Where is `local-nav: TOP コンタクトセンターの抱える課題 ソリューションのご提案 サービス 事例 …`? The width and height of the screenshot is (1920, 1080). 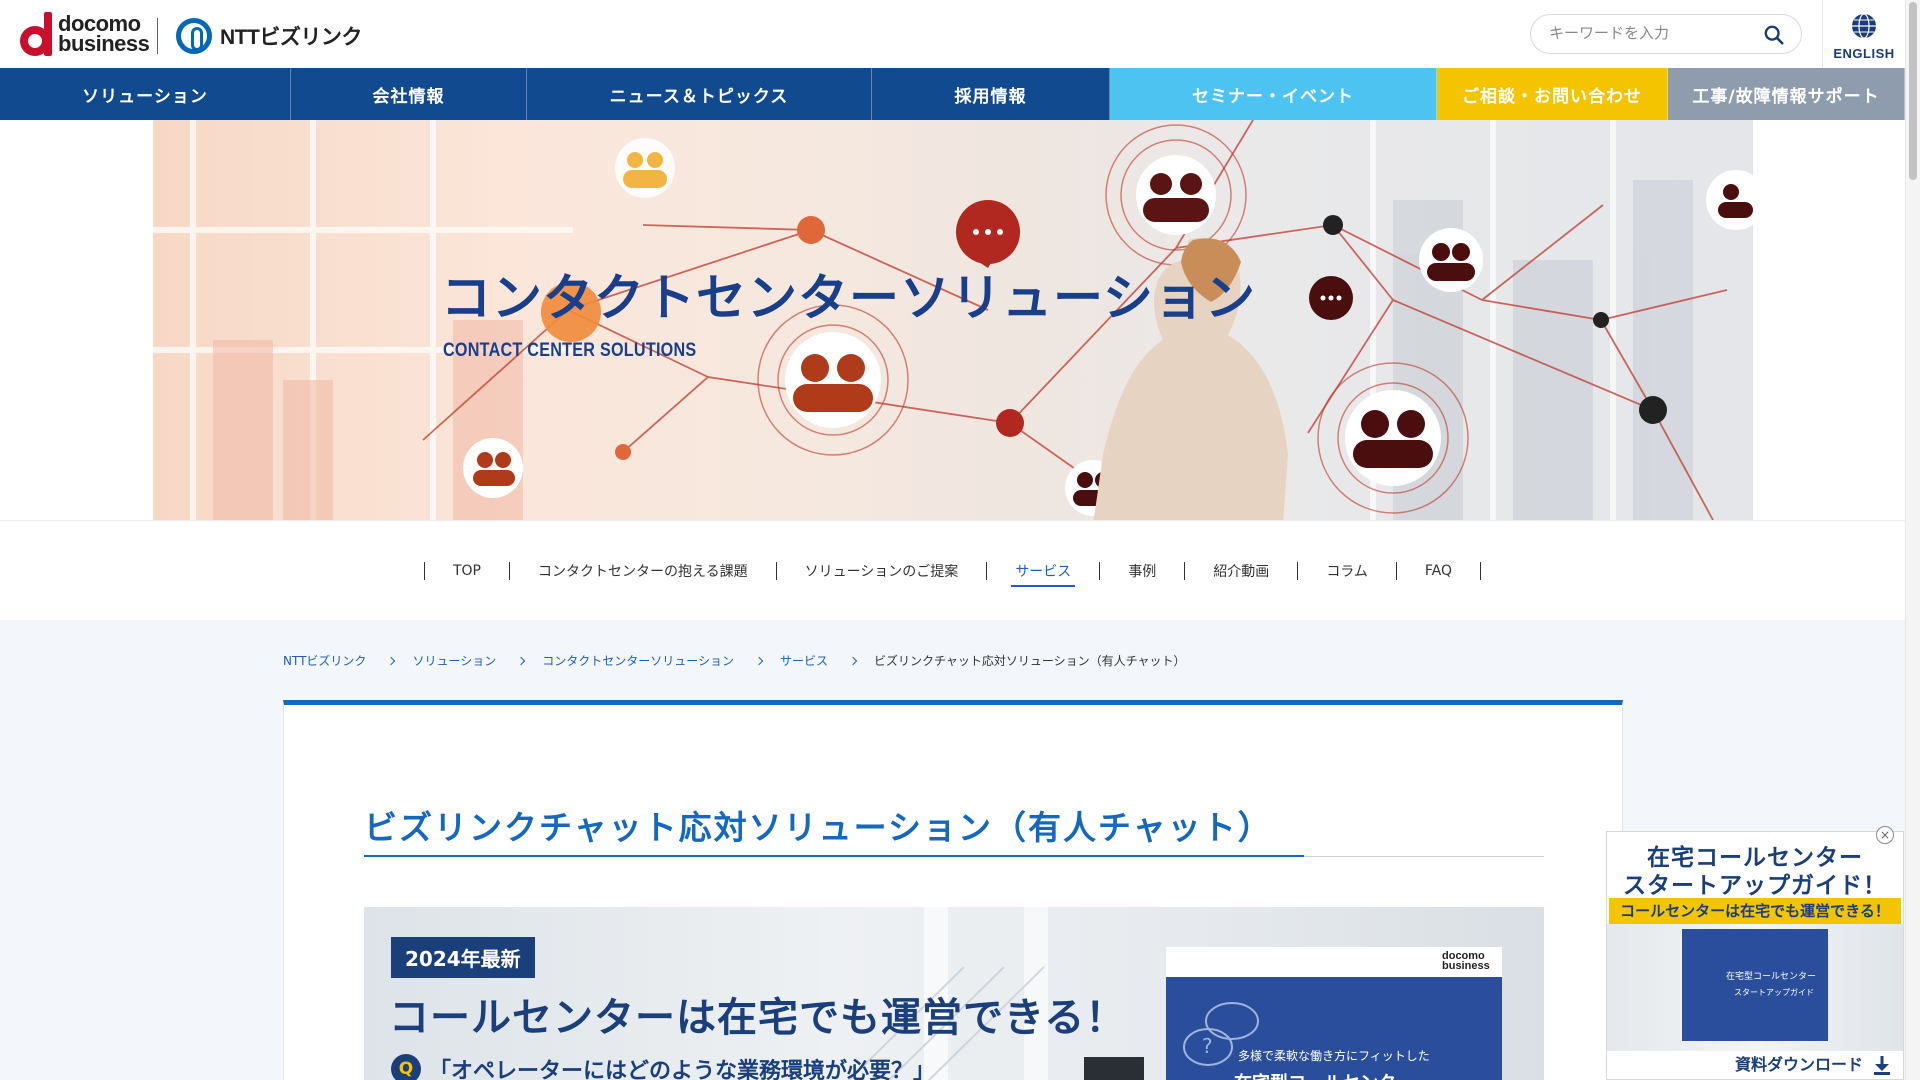
local-nav: TOP コンタクトセンターの抱える課題 ソリューションのご提案 サービス 事例 … is located at coordinates (952, 570).